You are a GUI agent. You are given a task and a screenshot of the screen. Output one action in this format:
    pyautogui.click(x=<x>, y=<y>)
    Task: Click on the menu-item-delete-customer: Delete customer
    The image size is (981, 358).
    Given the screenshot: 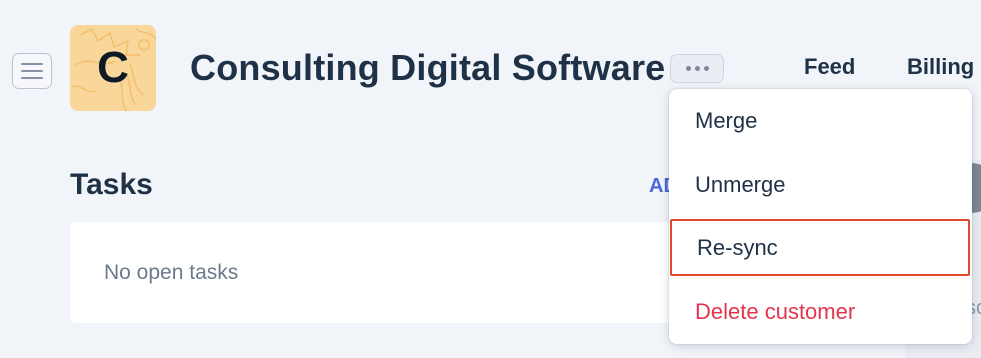 What is the action you would take?
    pyautogui.click(x=820, y=312)
    